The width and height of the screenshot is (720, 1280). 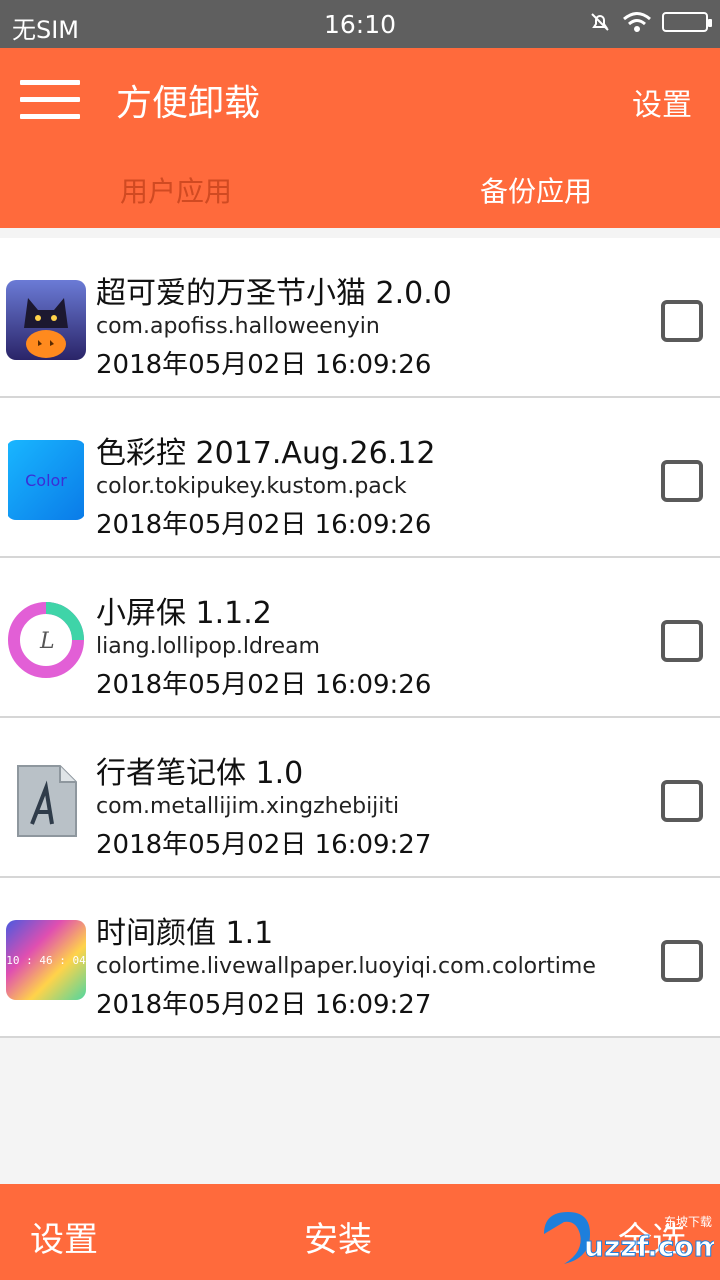 What do you see at coordinates (188, 103) in the screenshot?
I see `app-title: 方便卸载` at bounding box center [188, 103].